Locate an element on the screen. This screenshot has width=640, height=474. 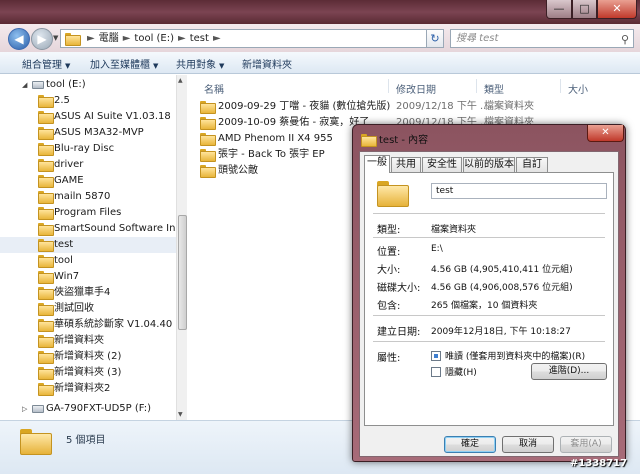
command-bar: 組合管理 ▼ 加入至媒體櫃 ▼ 共用對象 ▼ 新增資料夾 is located at coordinates (320, 63).